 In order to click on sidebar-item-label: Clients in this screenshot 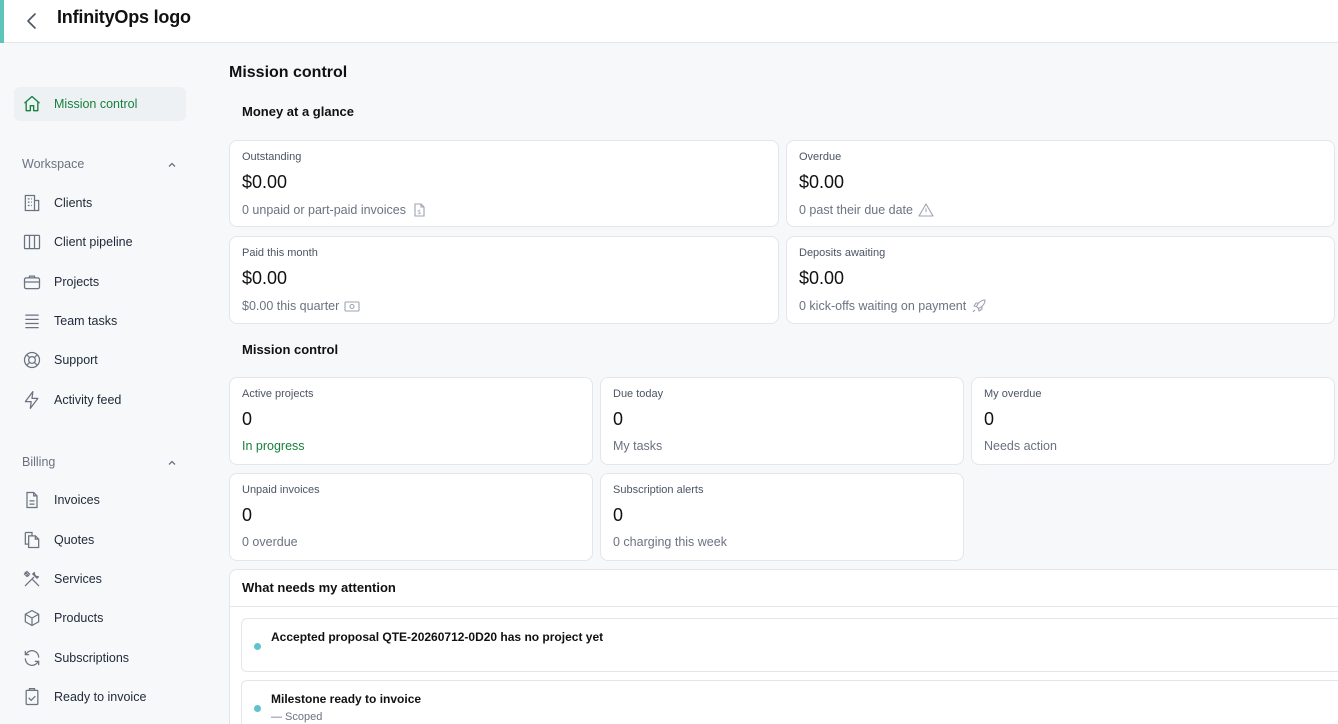, I will do `click(73, 203)`.